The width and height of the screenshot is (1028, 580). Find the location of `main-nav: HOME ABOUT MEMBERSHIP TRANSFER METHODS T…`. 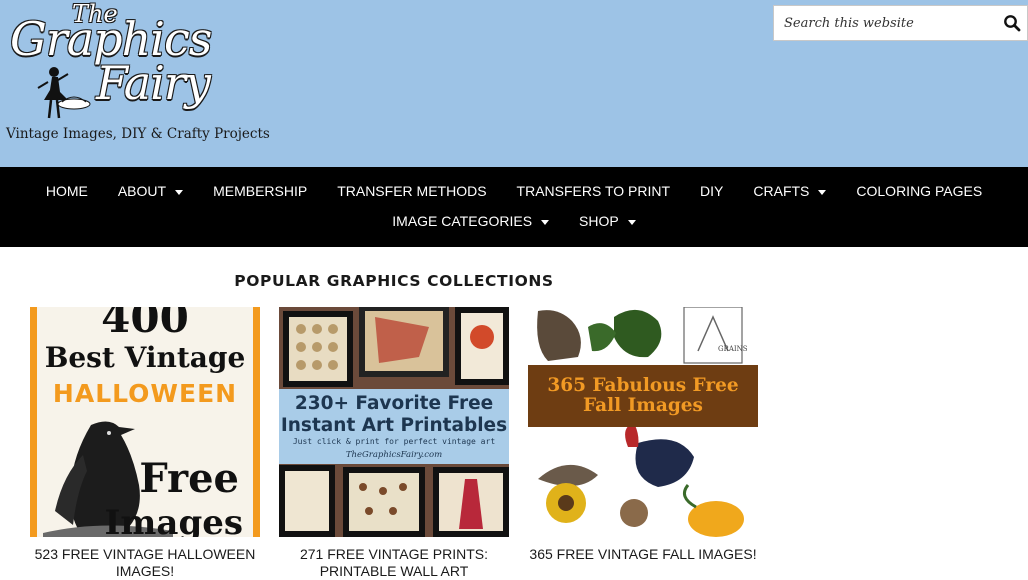

main-nav: HOME ABOUT MEMBERSHIP TRANSFER METHODS T… is located at coordinates (514, 207).